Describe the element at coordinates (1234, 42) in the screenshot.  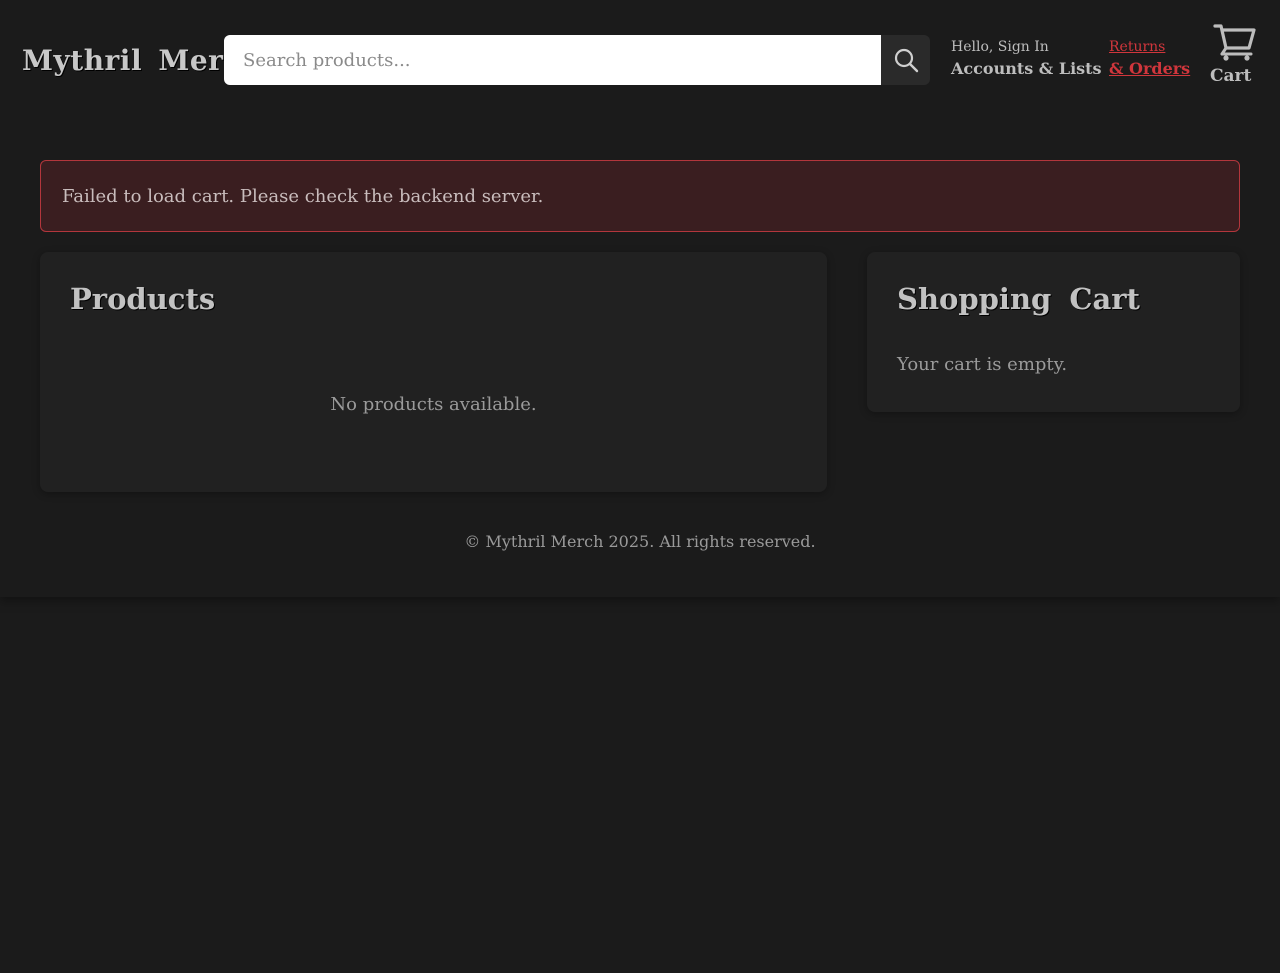
I see `cart-icon` at that location.